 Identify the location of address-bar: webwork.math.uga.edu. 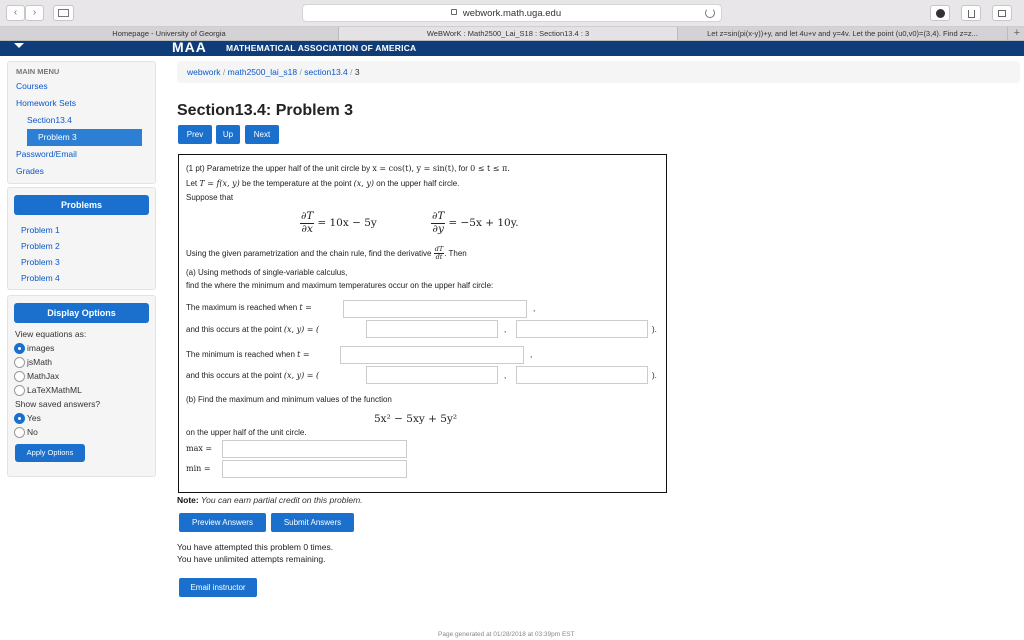
(512, 13).